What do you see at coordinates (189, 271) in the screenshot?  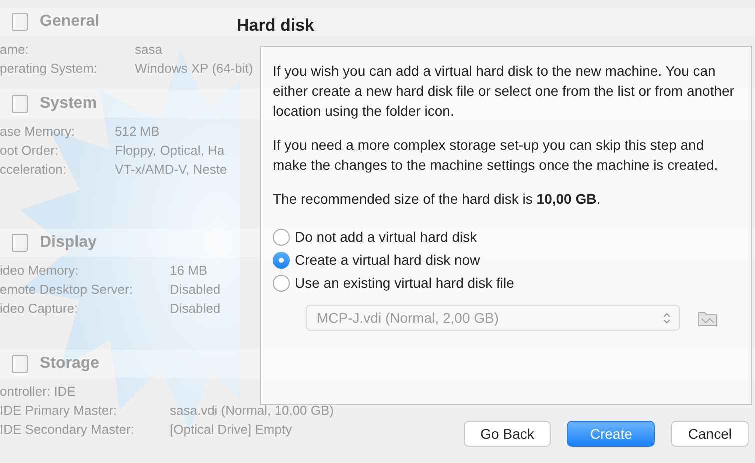 I see `detail-value: 16 MB` at bounding box center [189, 271].